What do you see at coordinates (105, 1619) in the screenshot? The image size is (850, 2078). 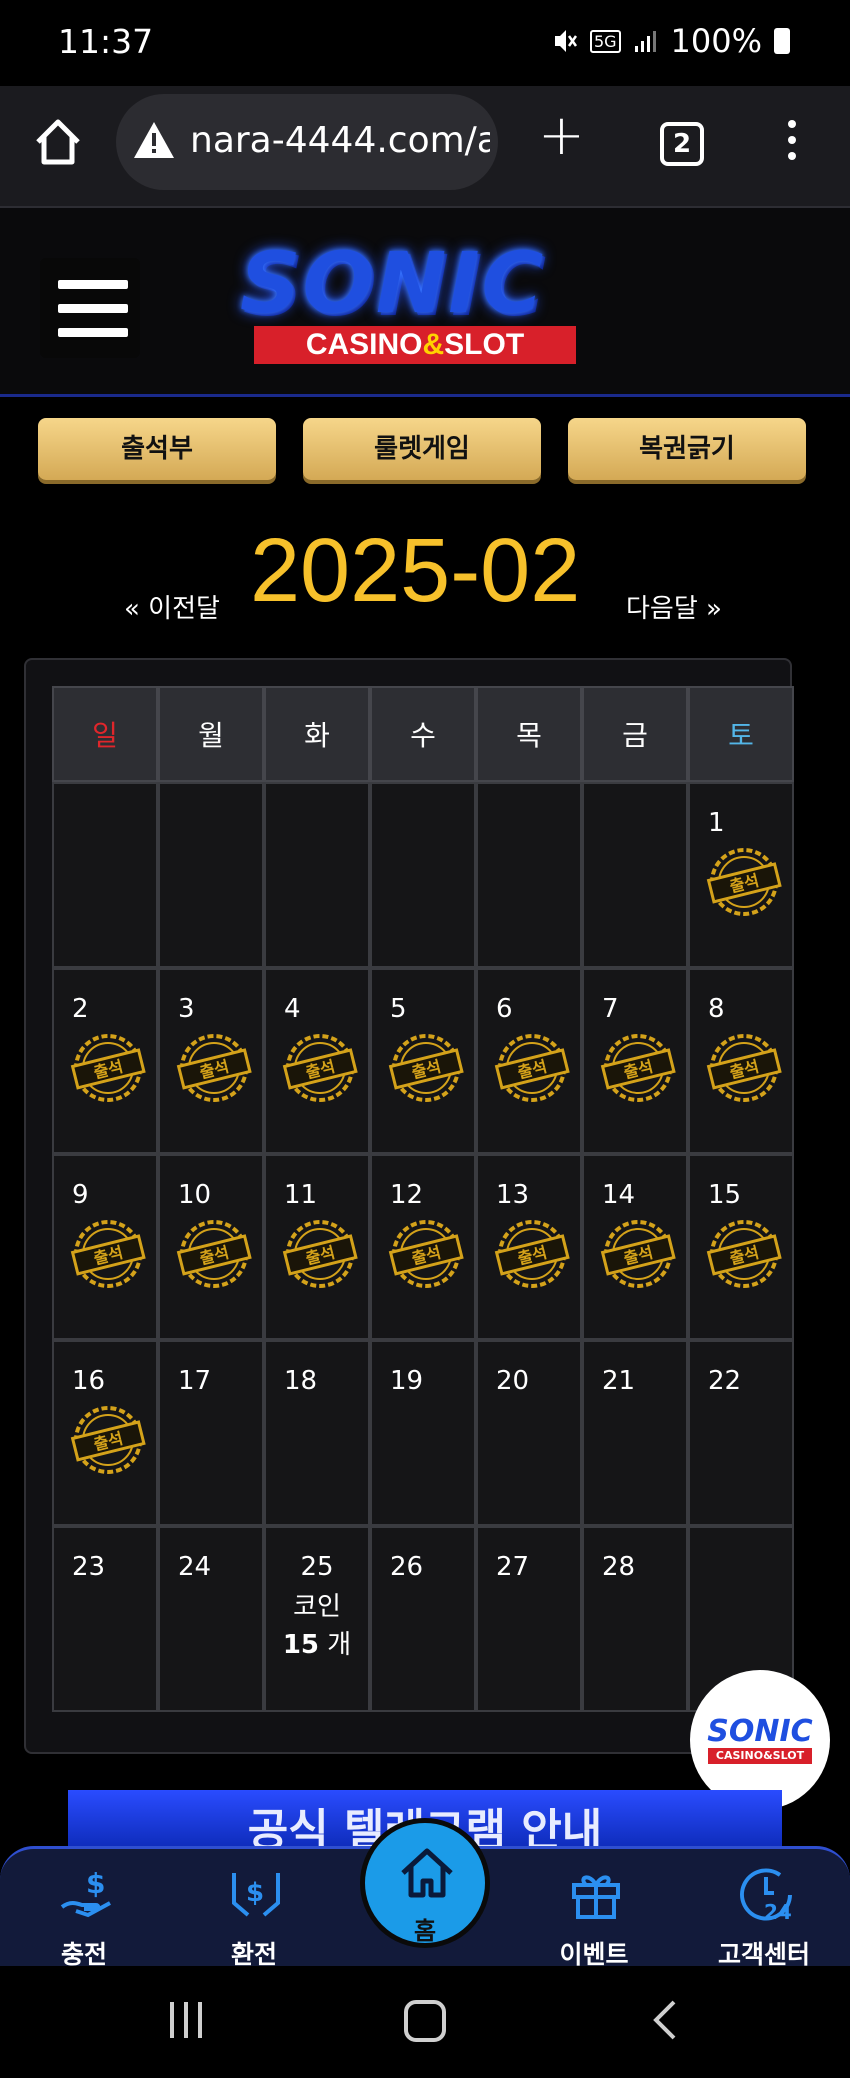 I see `calendar-day: 23` at bounding box center [105, 1619].